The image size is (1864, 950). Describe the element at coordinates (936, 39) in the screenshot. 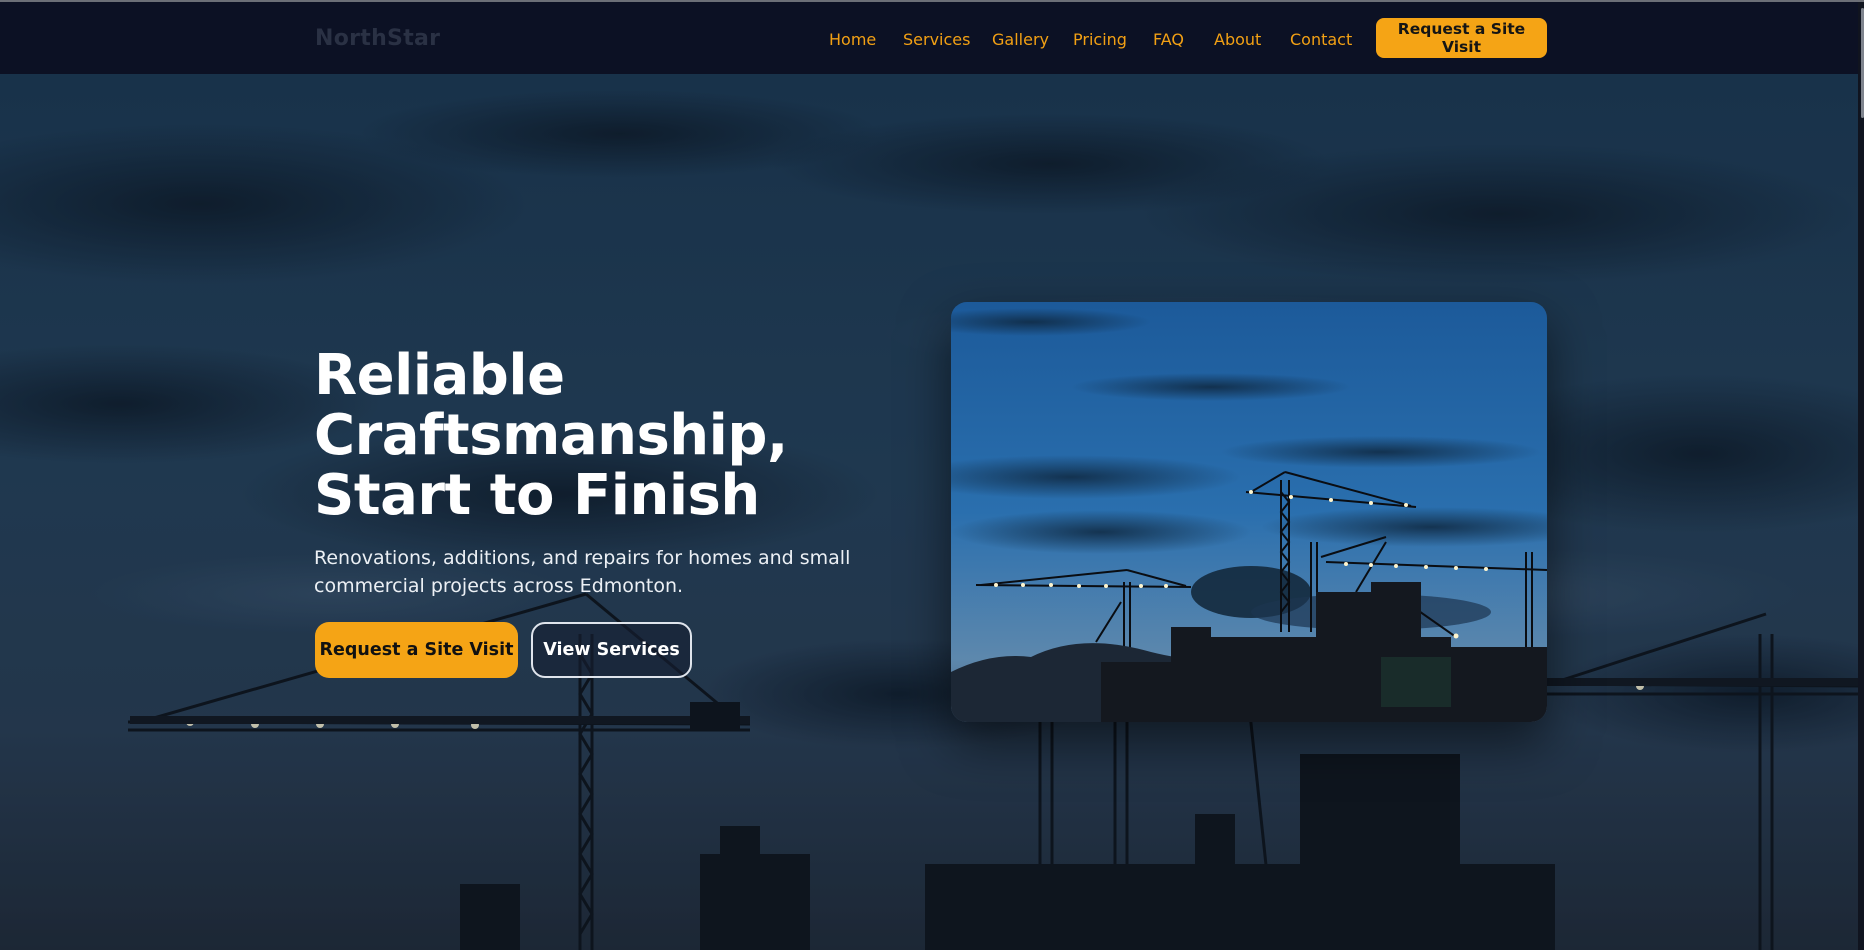

I see `nav-link-services: Services` at that location.